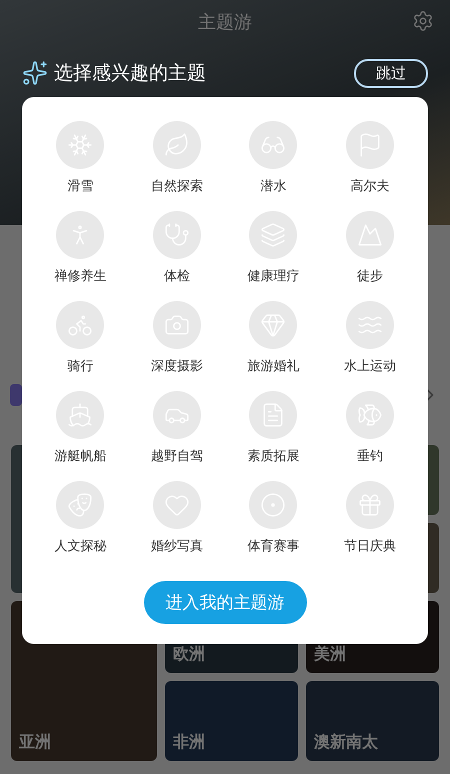 This screenshot has height=774, width=450. Describe the element at coordinates (273, 546) in the screenshot. I see `topic-label: 体育赛事` at that location.